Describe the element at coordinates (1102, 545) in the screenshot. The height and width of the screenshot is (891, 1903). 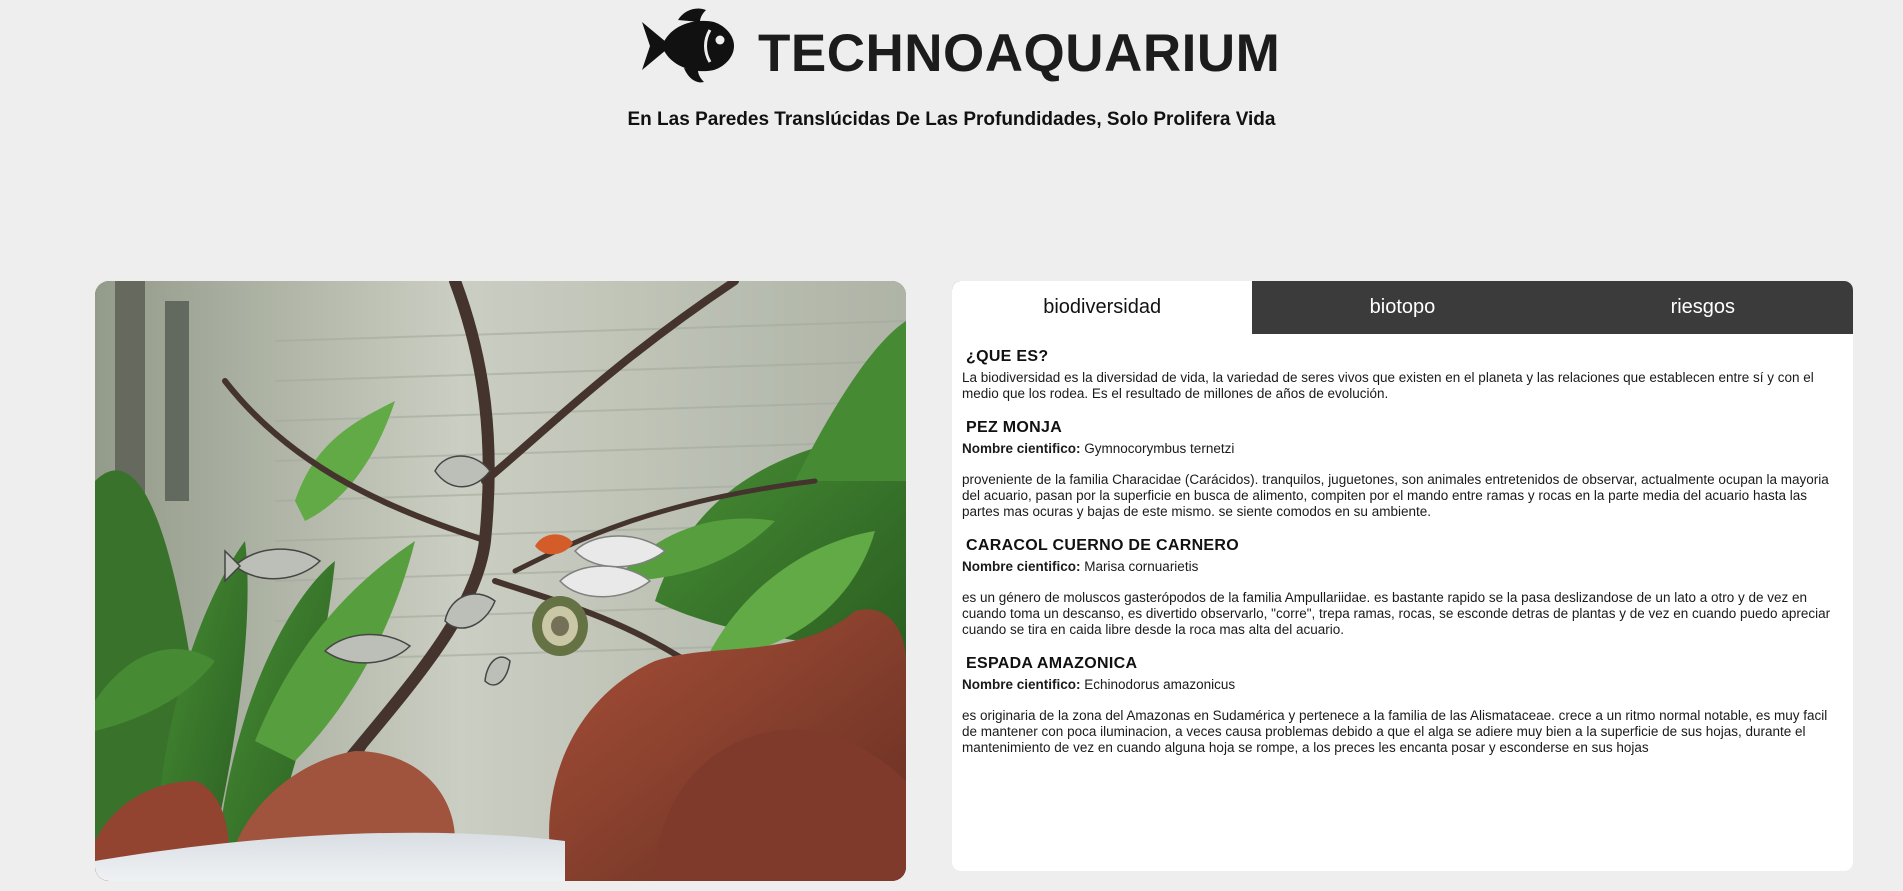
I see `species-heading: CARACOL CUERNO DE CARNERO` at that location.